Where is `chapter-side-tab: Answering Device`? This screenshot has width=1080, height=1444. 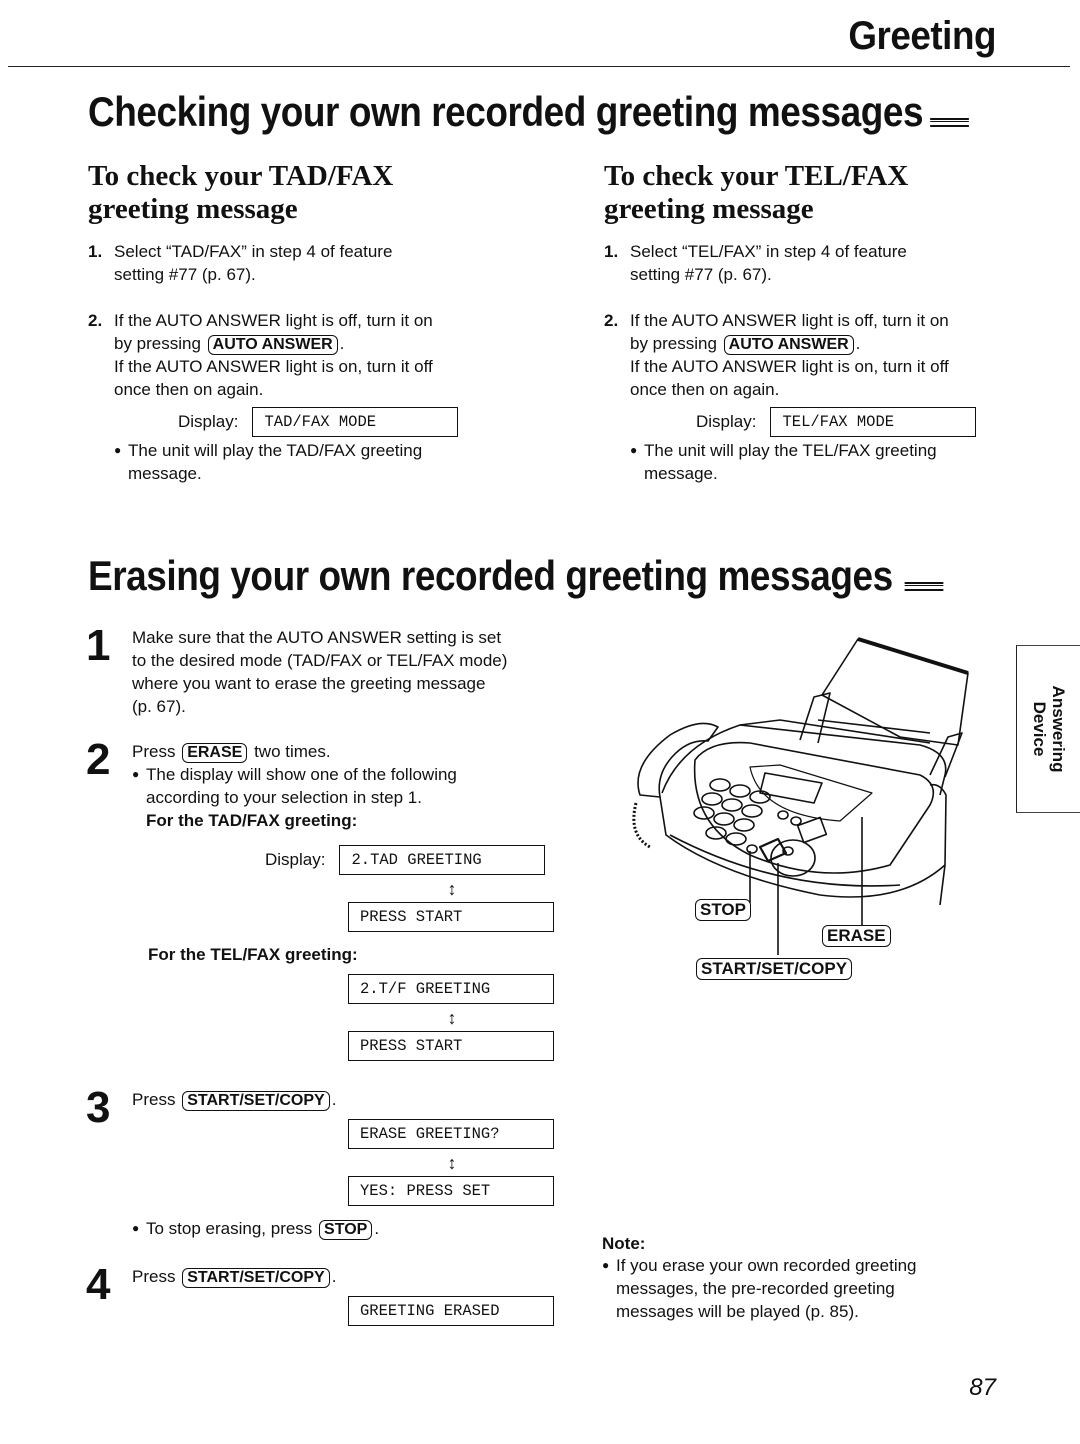
chapter-side-tab: Answering Device is located at coordinates (1048, 729).